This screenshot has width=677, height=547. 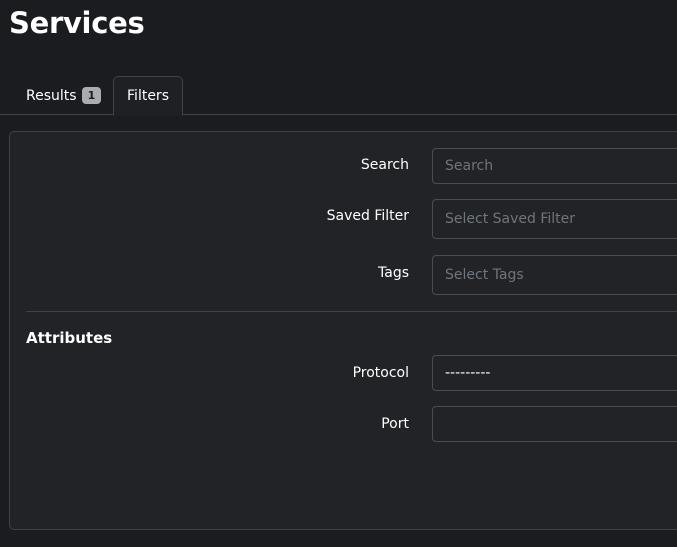 What do you see at coordinates (343, 424) in the screenshot?
I see `port-row: Port` at bounding box center [343, 424].